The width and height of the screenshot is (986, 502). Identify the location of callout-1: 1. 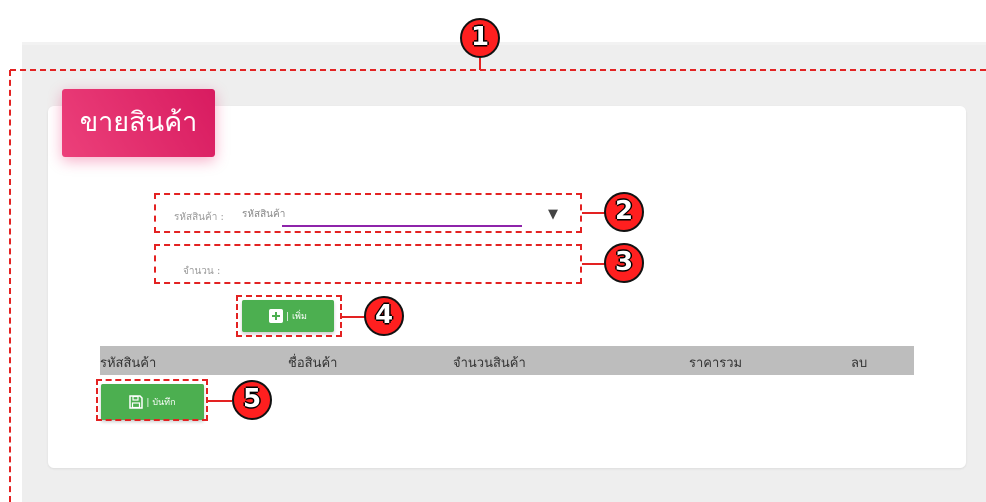
(480, 38).